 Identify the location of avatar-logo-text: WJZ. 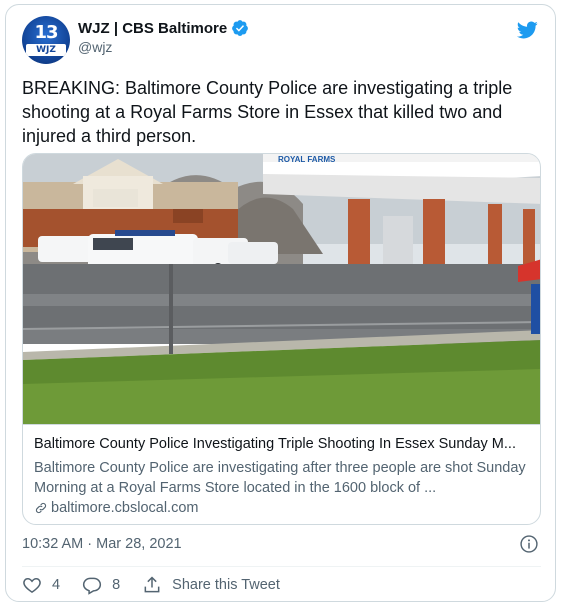
(46, 50).